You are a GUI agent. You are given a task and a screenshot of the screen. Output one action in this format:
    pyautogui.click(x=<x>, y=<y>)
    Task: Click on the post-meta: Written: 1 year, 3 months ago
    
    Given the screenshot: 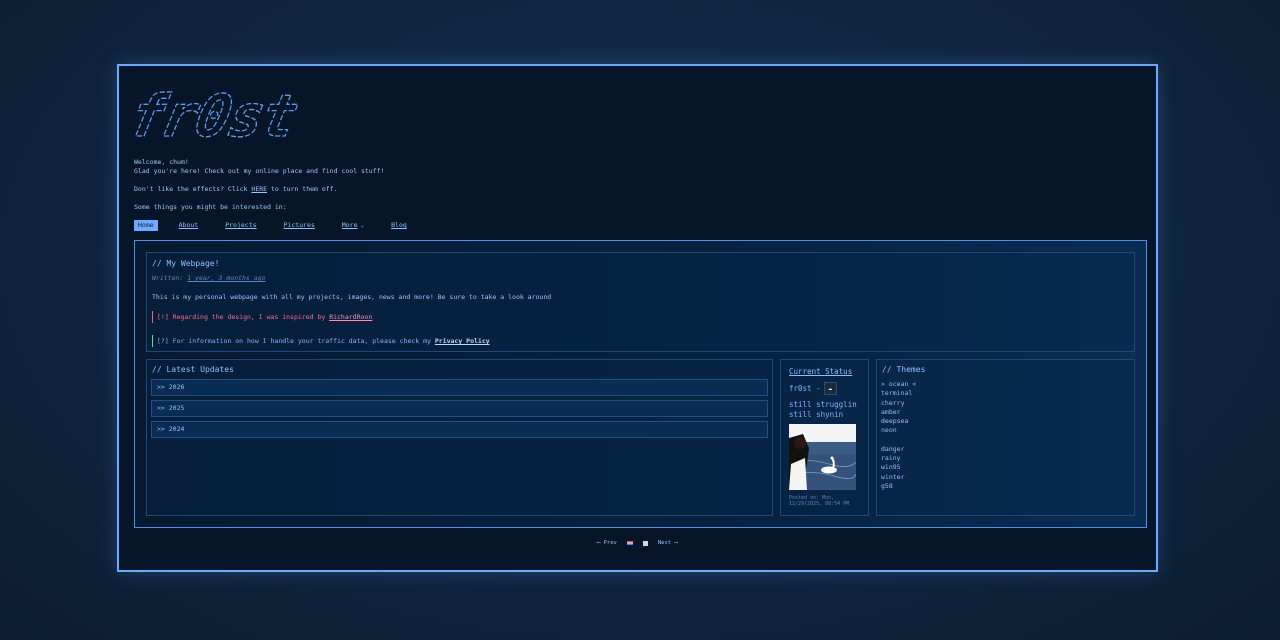 What is the action you would take?
    pyautogui.click(x=640, y=278)
    